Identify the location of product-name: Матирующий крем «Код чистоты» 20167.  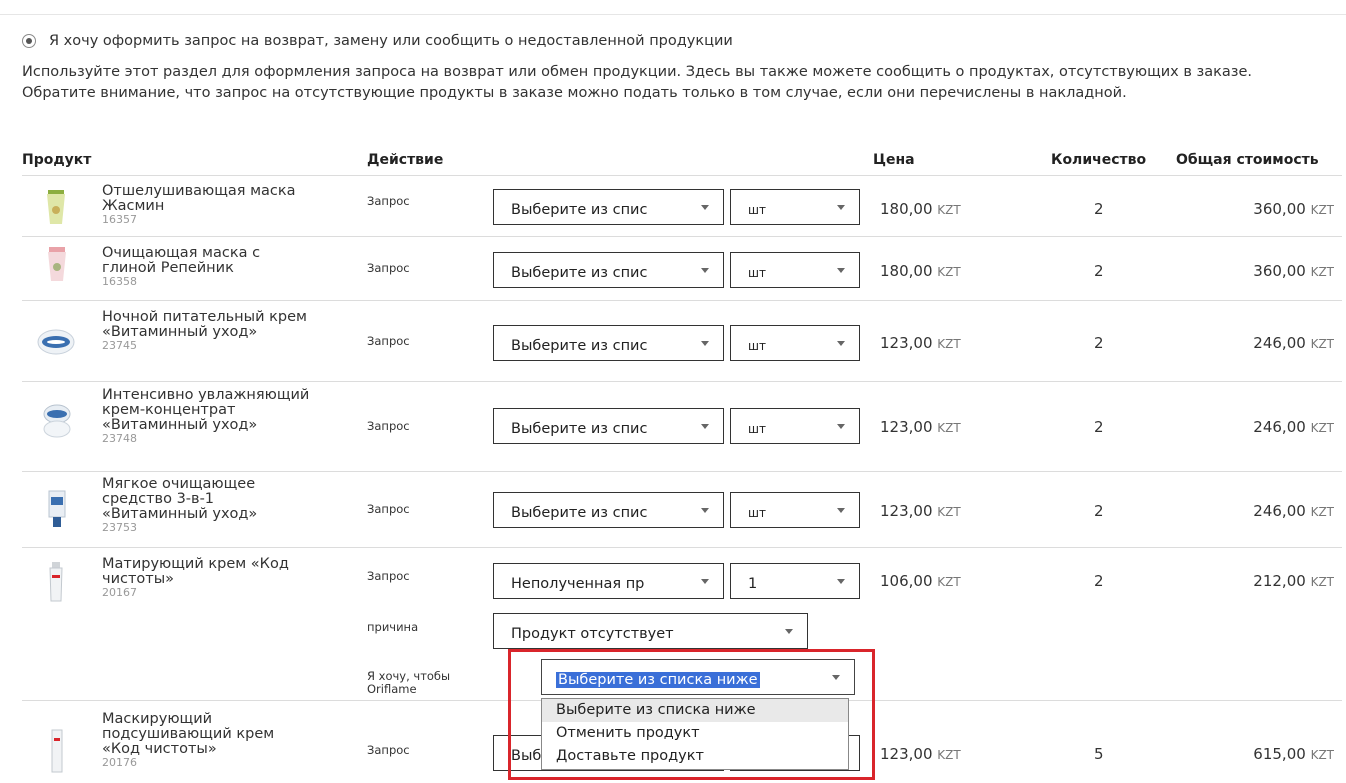
(207, 578).